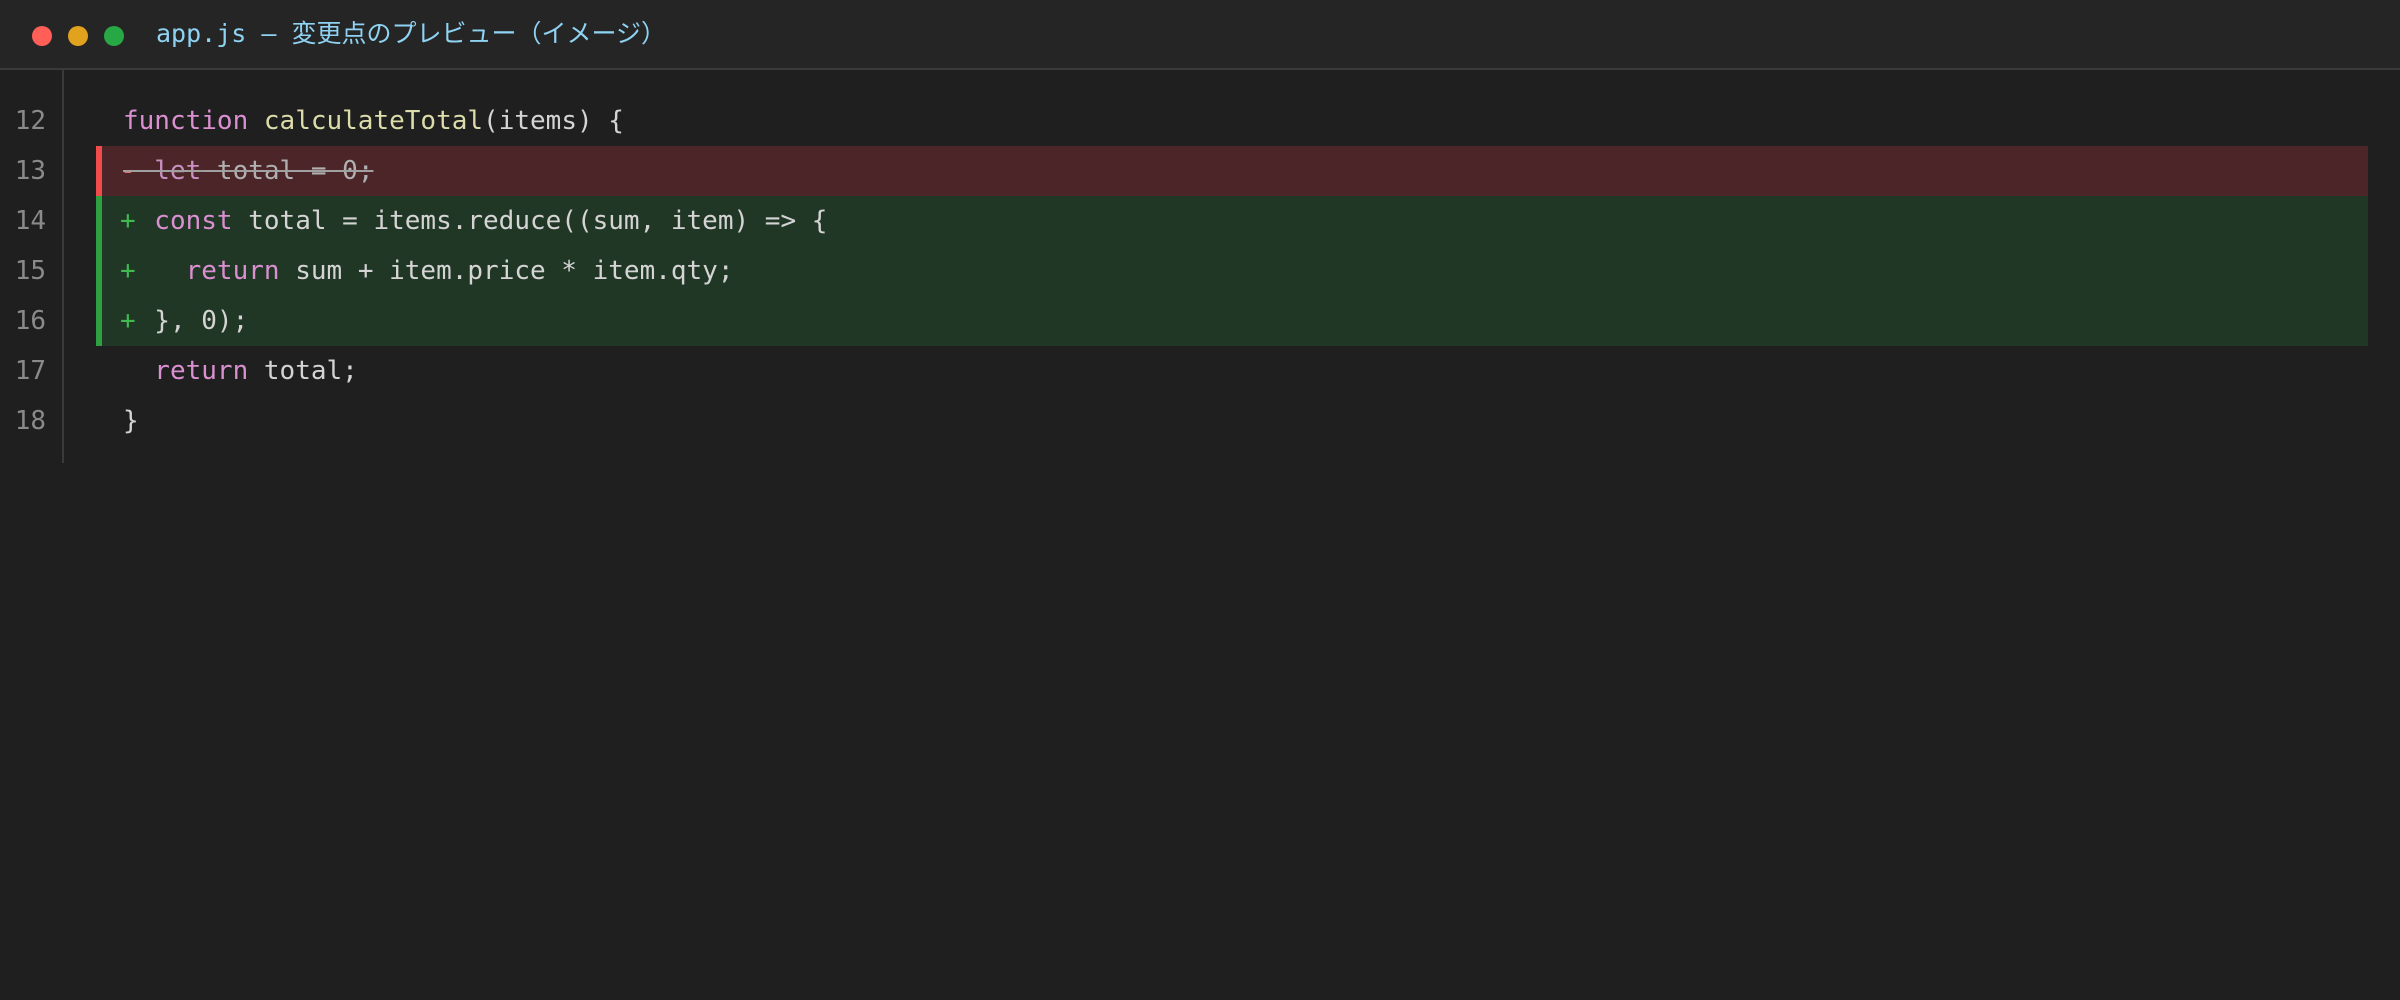 The width and height of the screenshot is (2400, 1000). I want to click on code-line-15: 15 + return sum + item.price * item.qty;, so click(1200, 271).